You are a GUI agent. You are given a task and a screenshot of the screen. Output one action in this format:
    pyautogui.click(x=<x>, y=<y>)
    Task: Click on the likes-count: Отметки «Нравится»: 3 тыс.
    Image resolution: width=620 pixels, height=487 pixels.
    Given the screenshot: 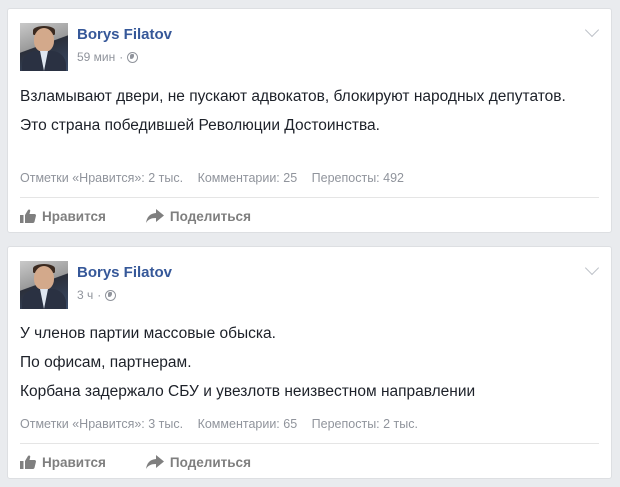 What is the action you would take?
    pyautogui.click(x=101, y=424)
    